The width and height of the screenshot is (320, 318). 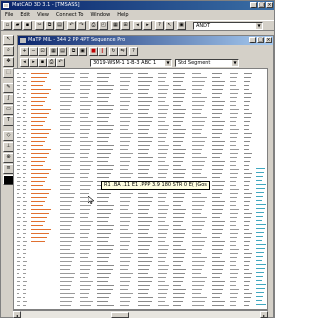 I want to click on close-button: ×, so click(x=269, y=5).